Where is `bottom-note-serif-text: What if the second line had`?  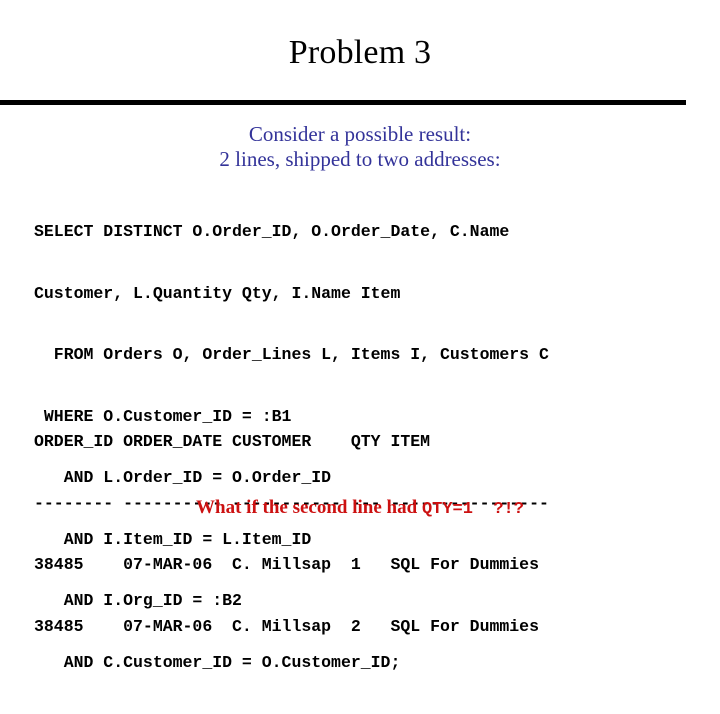 bottom-note-serif-text: What if the second line had is located at coordinates (309, 507).